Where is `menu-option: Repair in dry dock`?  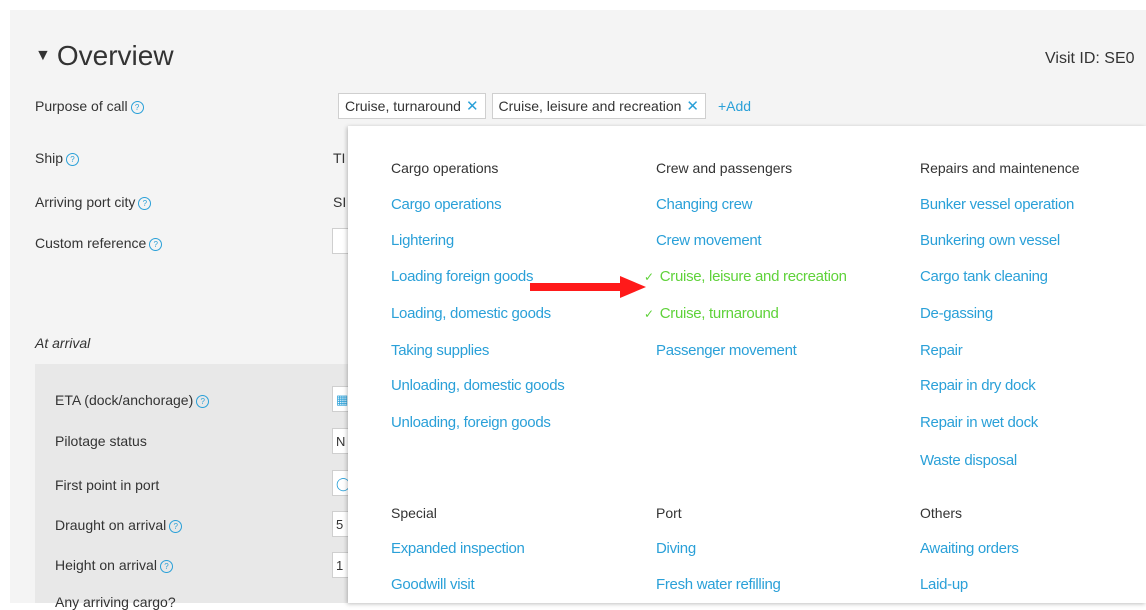 menu-option: Repair in dry dock is located at coordinates (978, 385).